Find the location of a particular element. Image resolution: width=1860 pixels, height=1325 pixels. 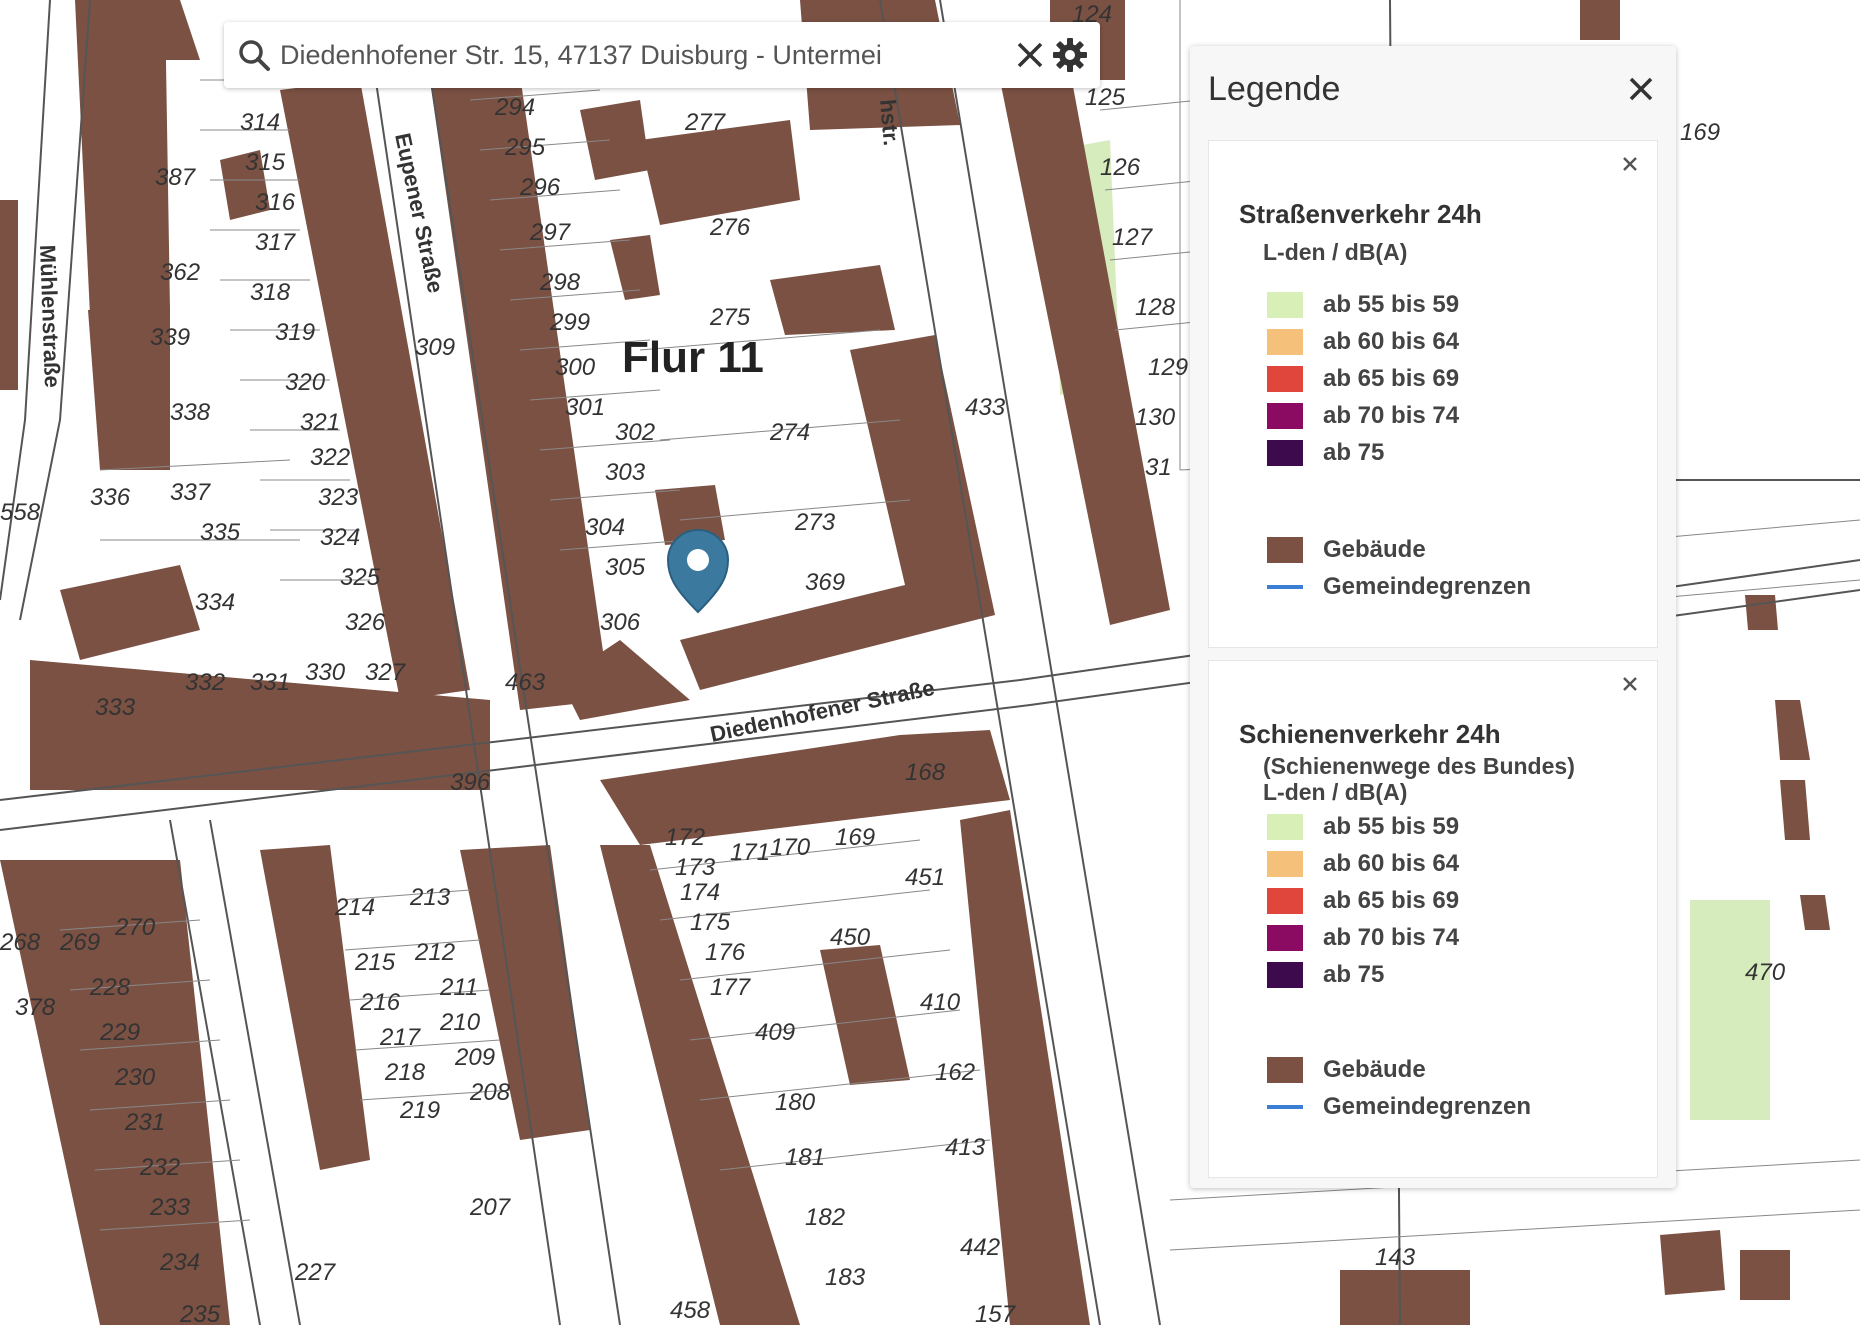

flur-label: Flur 11 is located at coordinates (693, 357).